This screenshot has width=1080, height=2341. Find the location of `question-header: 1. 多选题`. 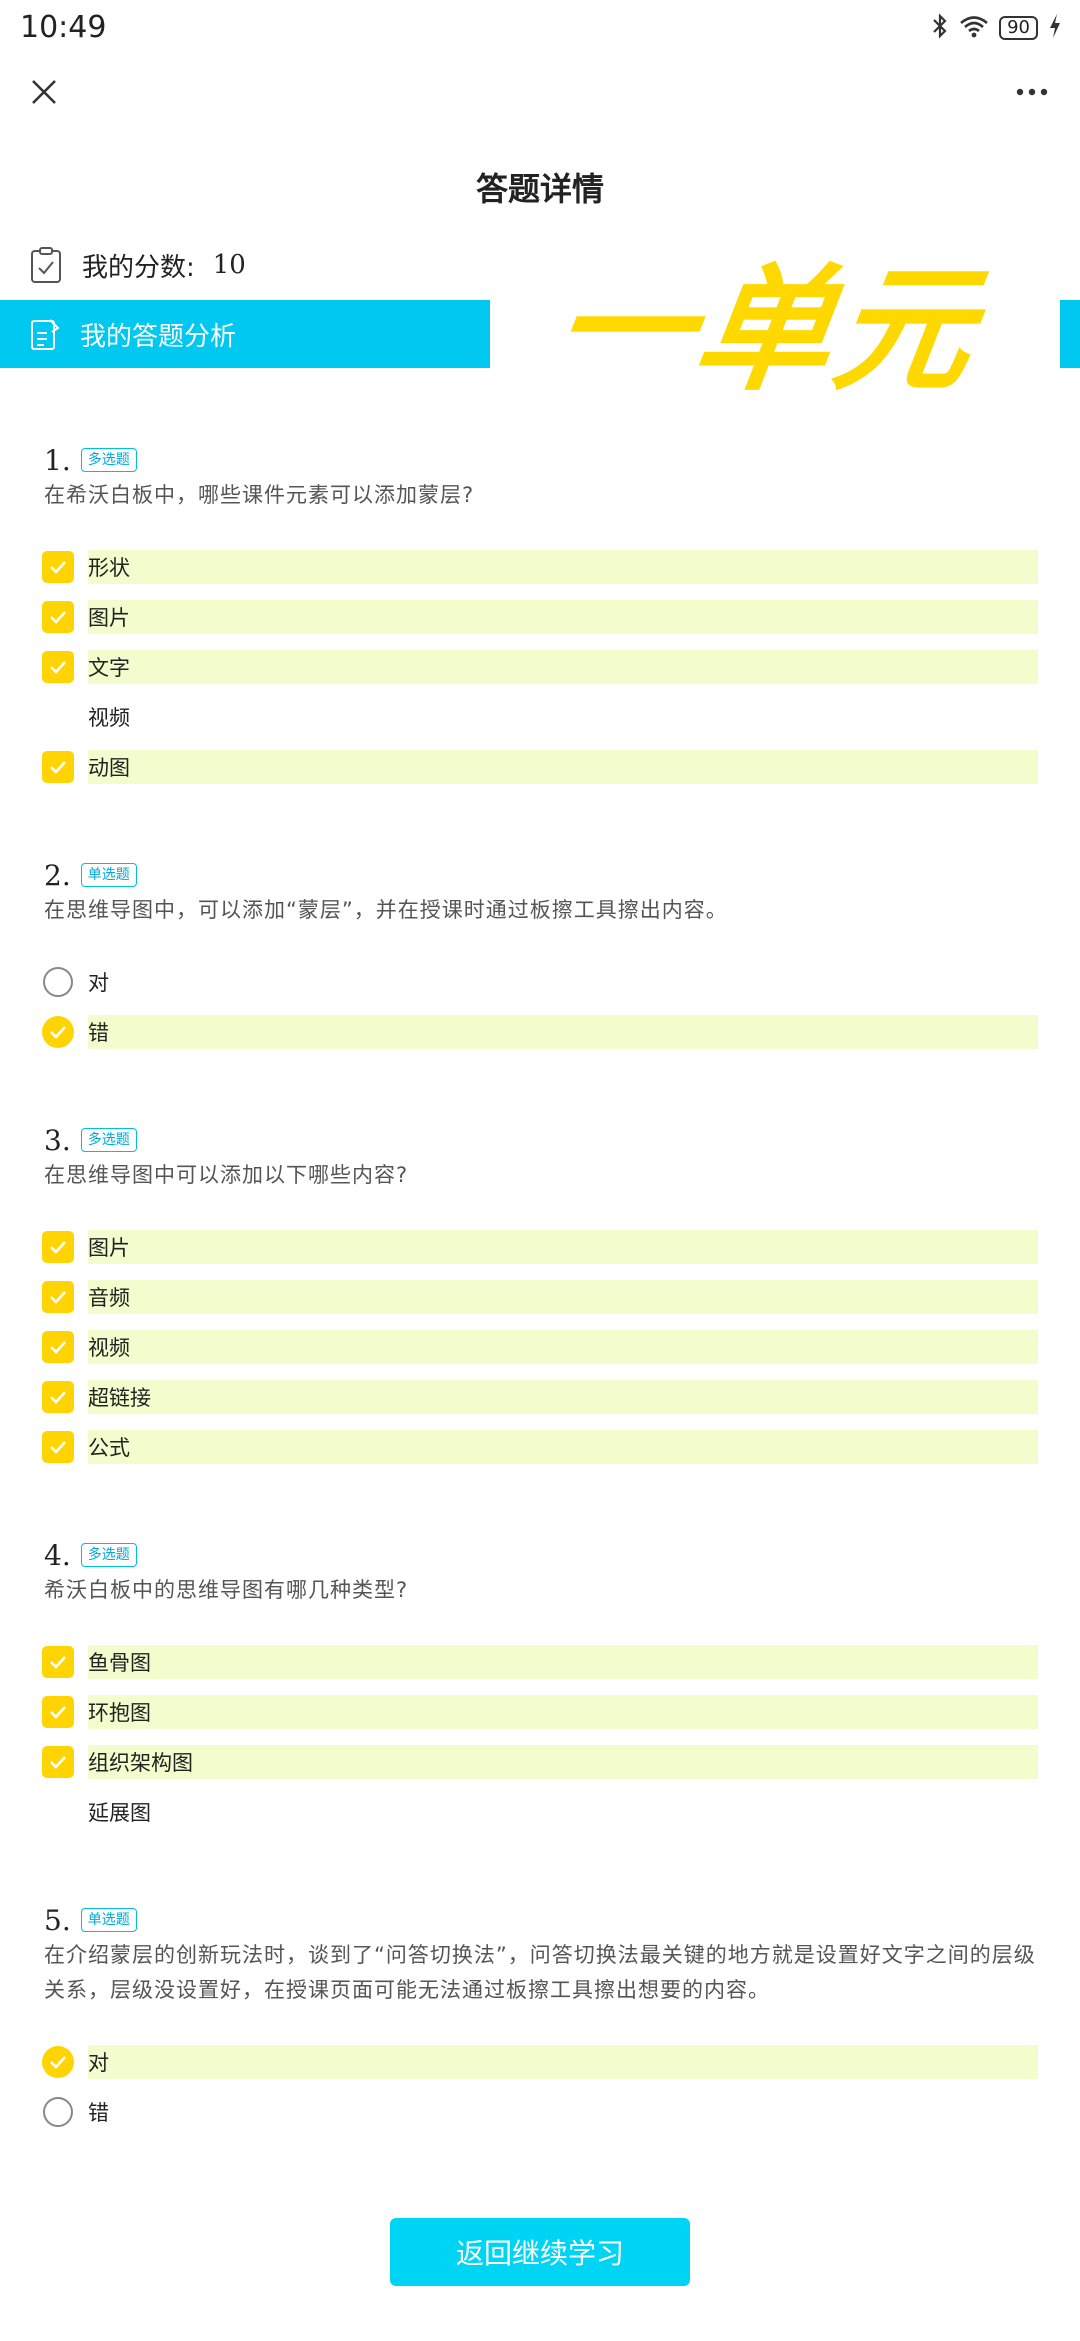

question-header: 1. 多选题 is located at coordinates (90, 460).